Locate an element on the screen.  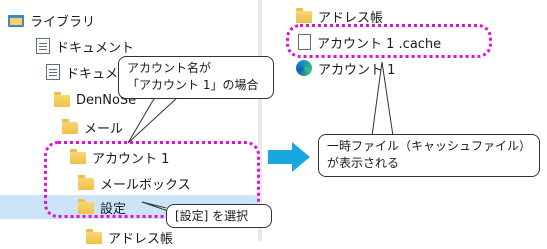
callout-line: アカウント名が is located at coordinates (169, 68).